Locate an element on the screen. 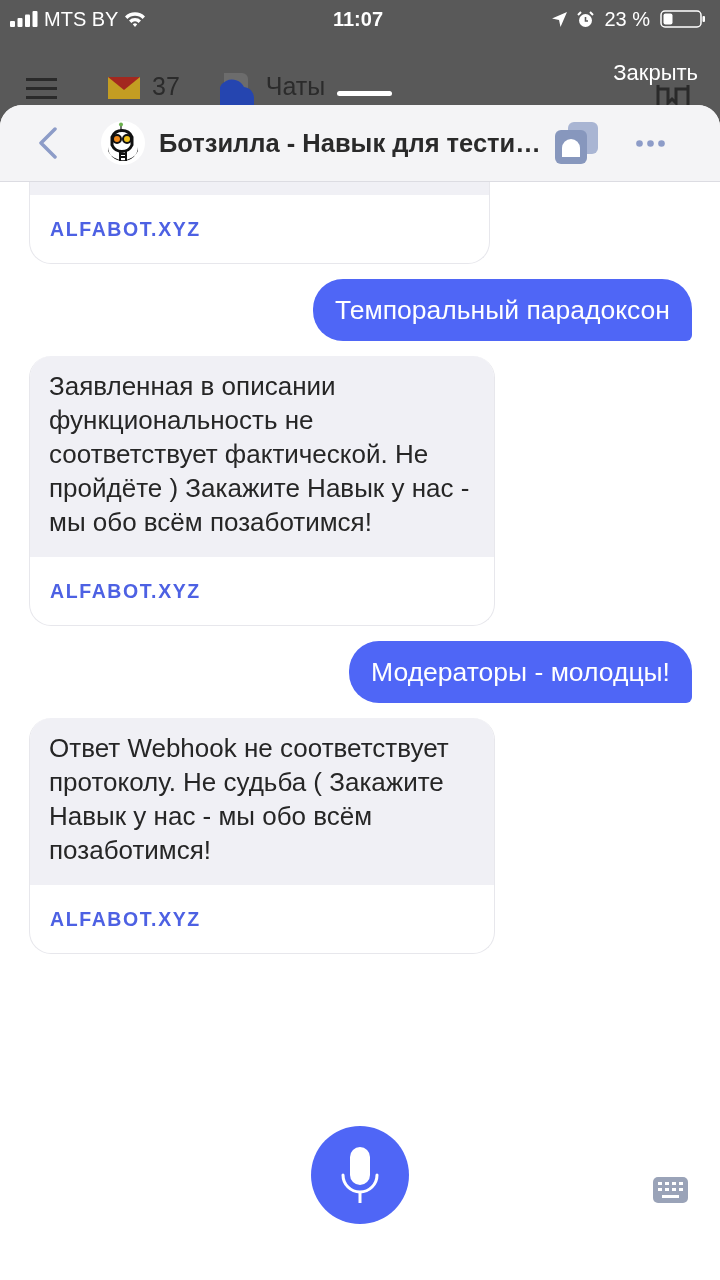 This screenshot has height=1280, width=720. stacked-cards-icon is located at coordinates (576, 143).